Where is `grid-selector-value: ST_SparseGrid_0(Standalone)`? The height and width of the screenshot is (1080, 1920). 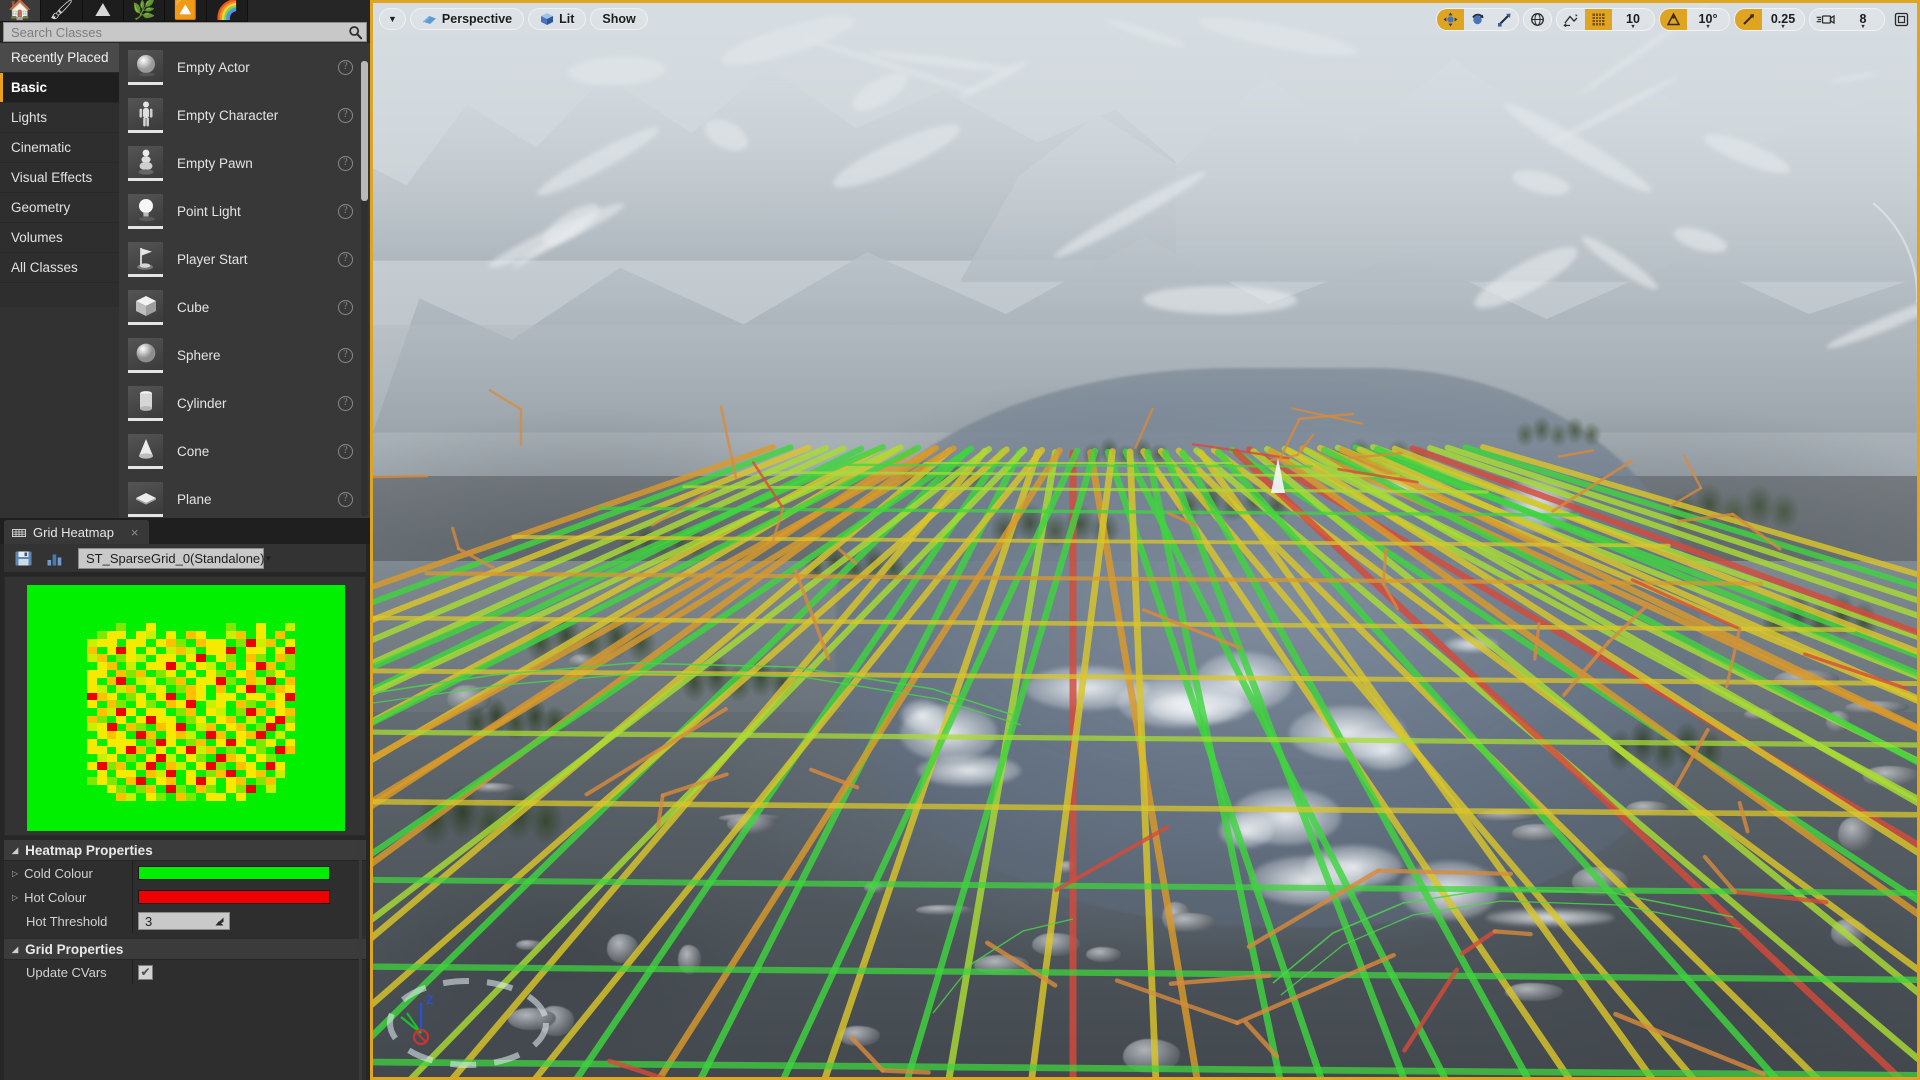 grid-selector-value: ST_SparseGrid_0(Standalone) is located at coordinates (175, 558).